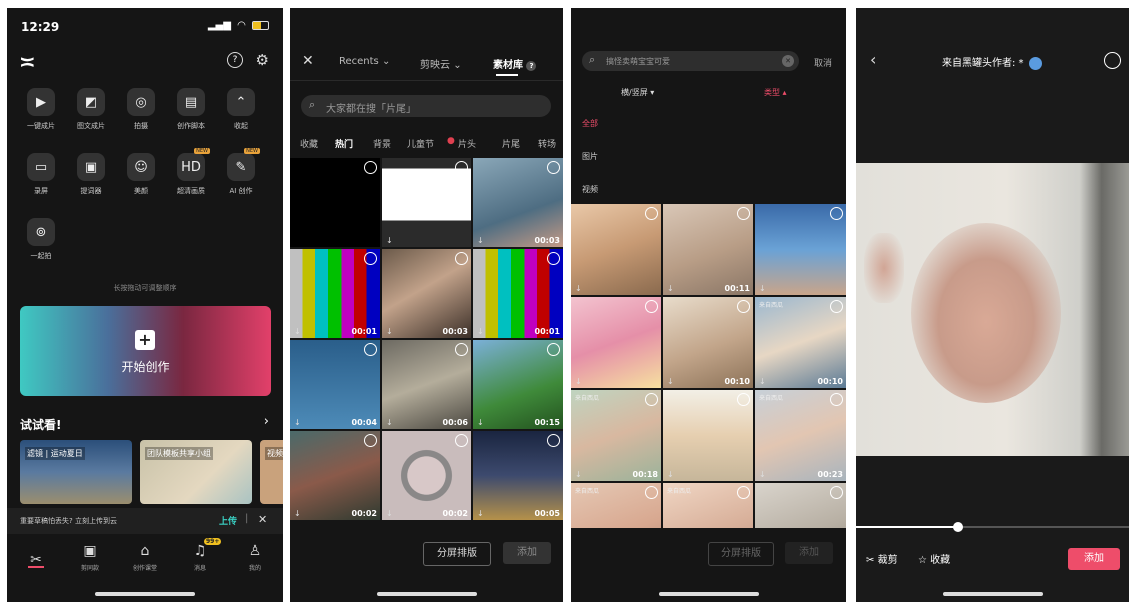 The height and width of the screenshot is (603, 1129). What do you see at coordinates (91, 109) in the screenshot?
I see `tool-button: ◩ 图文成片` at bounding box center [91, 109].